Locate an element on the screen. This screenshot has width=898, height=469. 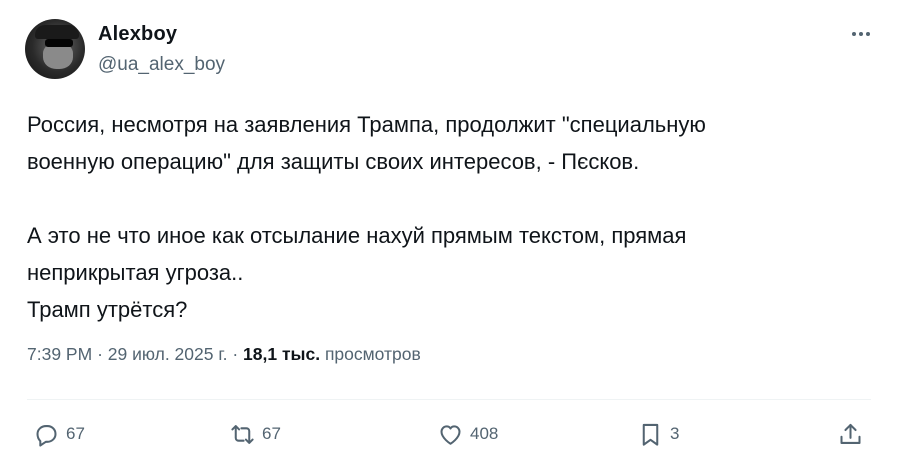
bookmark-button: 3 is located at coordinates (658, 434).